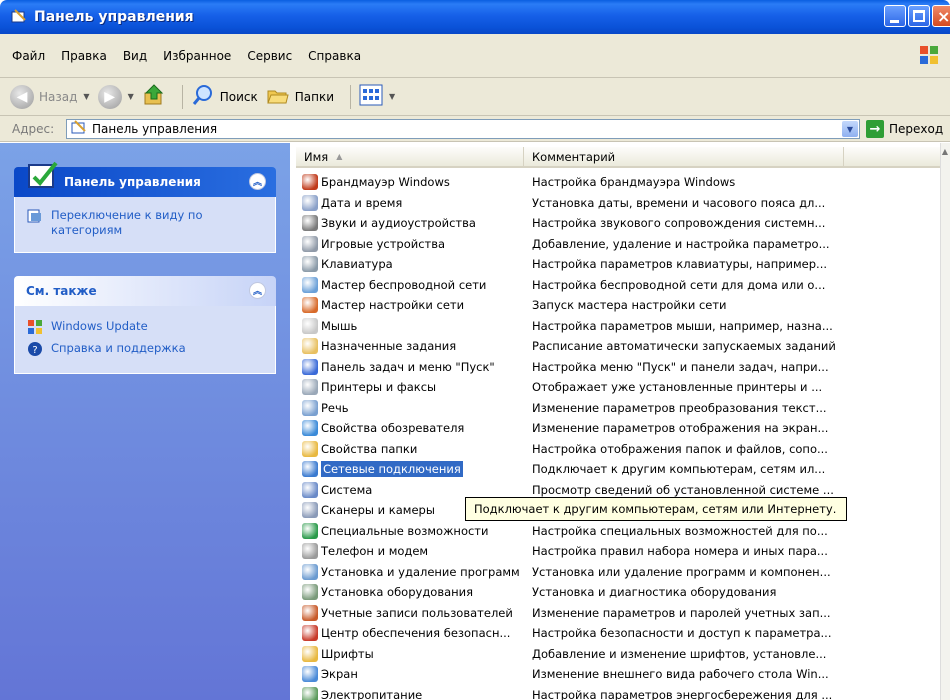 The height and width of the screenshot is (700, 950). Describe the element at coordinates (389, 346) in the screenshot. I see `item-name: Назначенные задания` at that location.